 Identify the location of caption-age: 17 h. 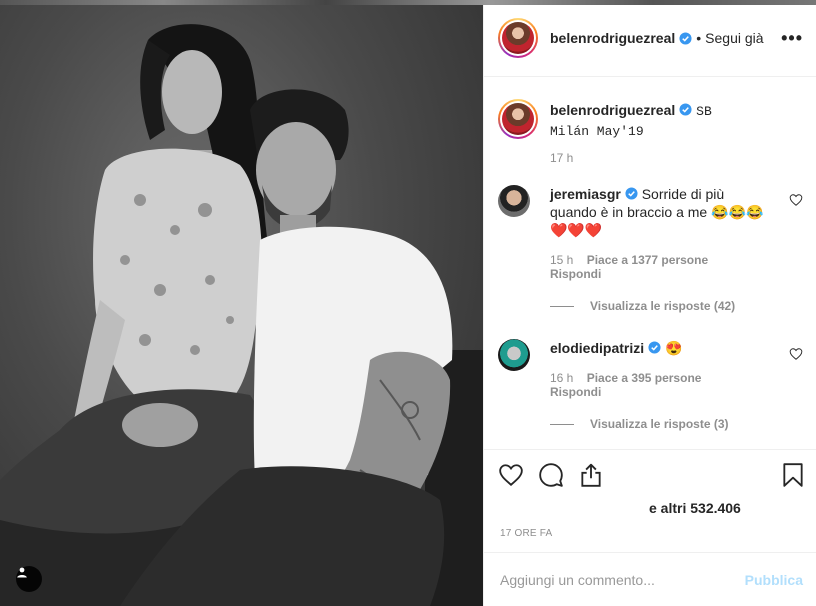
(562, 158).